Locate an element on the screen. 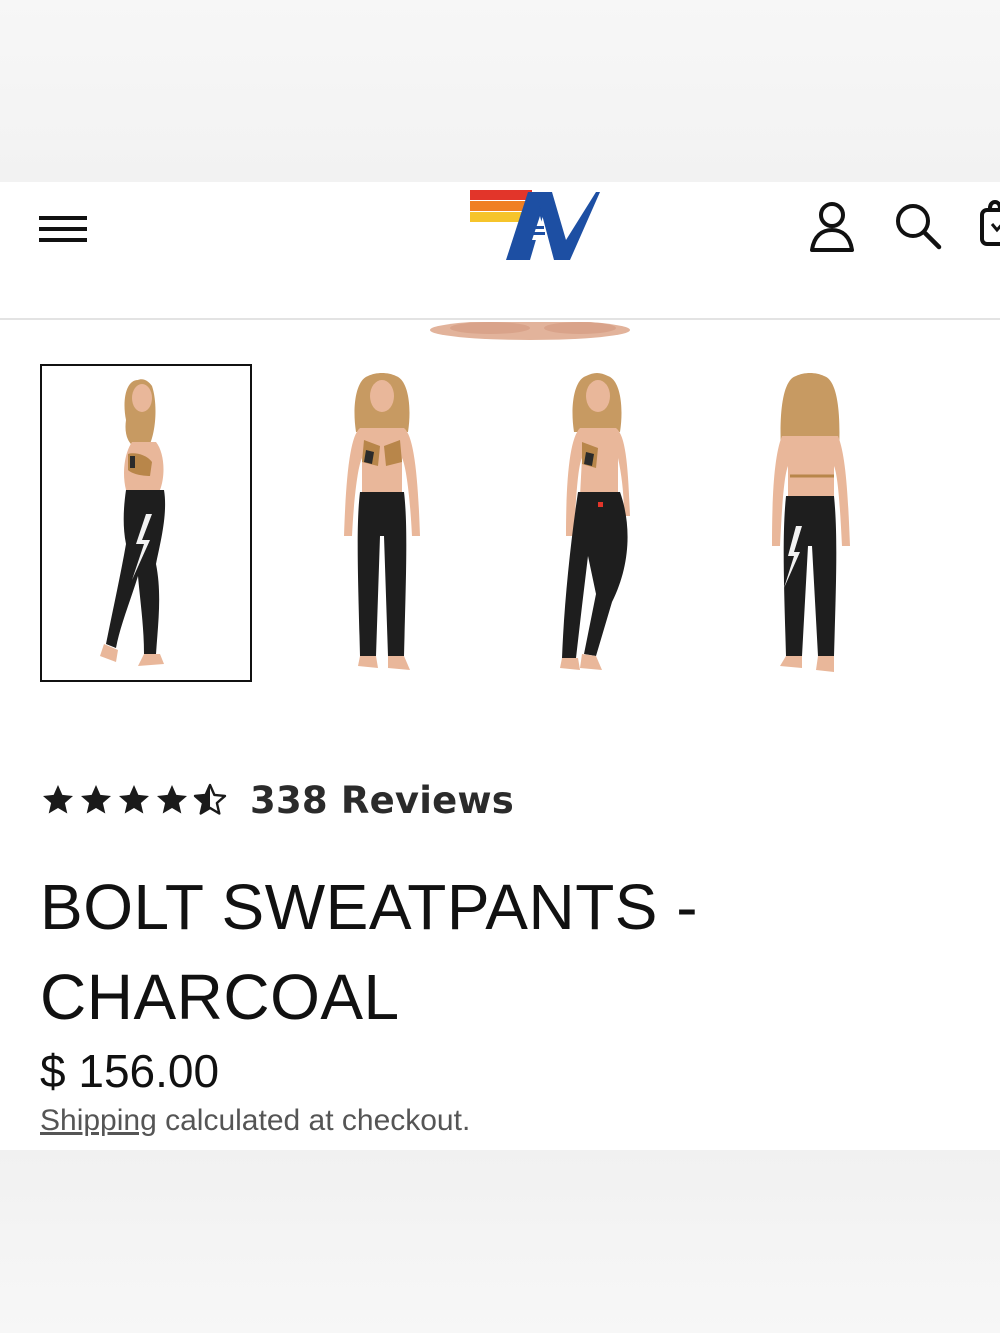 The width and height of the screenshot is (1000, 1333). model-front-view-image is located at coordinates (382, 521).